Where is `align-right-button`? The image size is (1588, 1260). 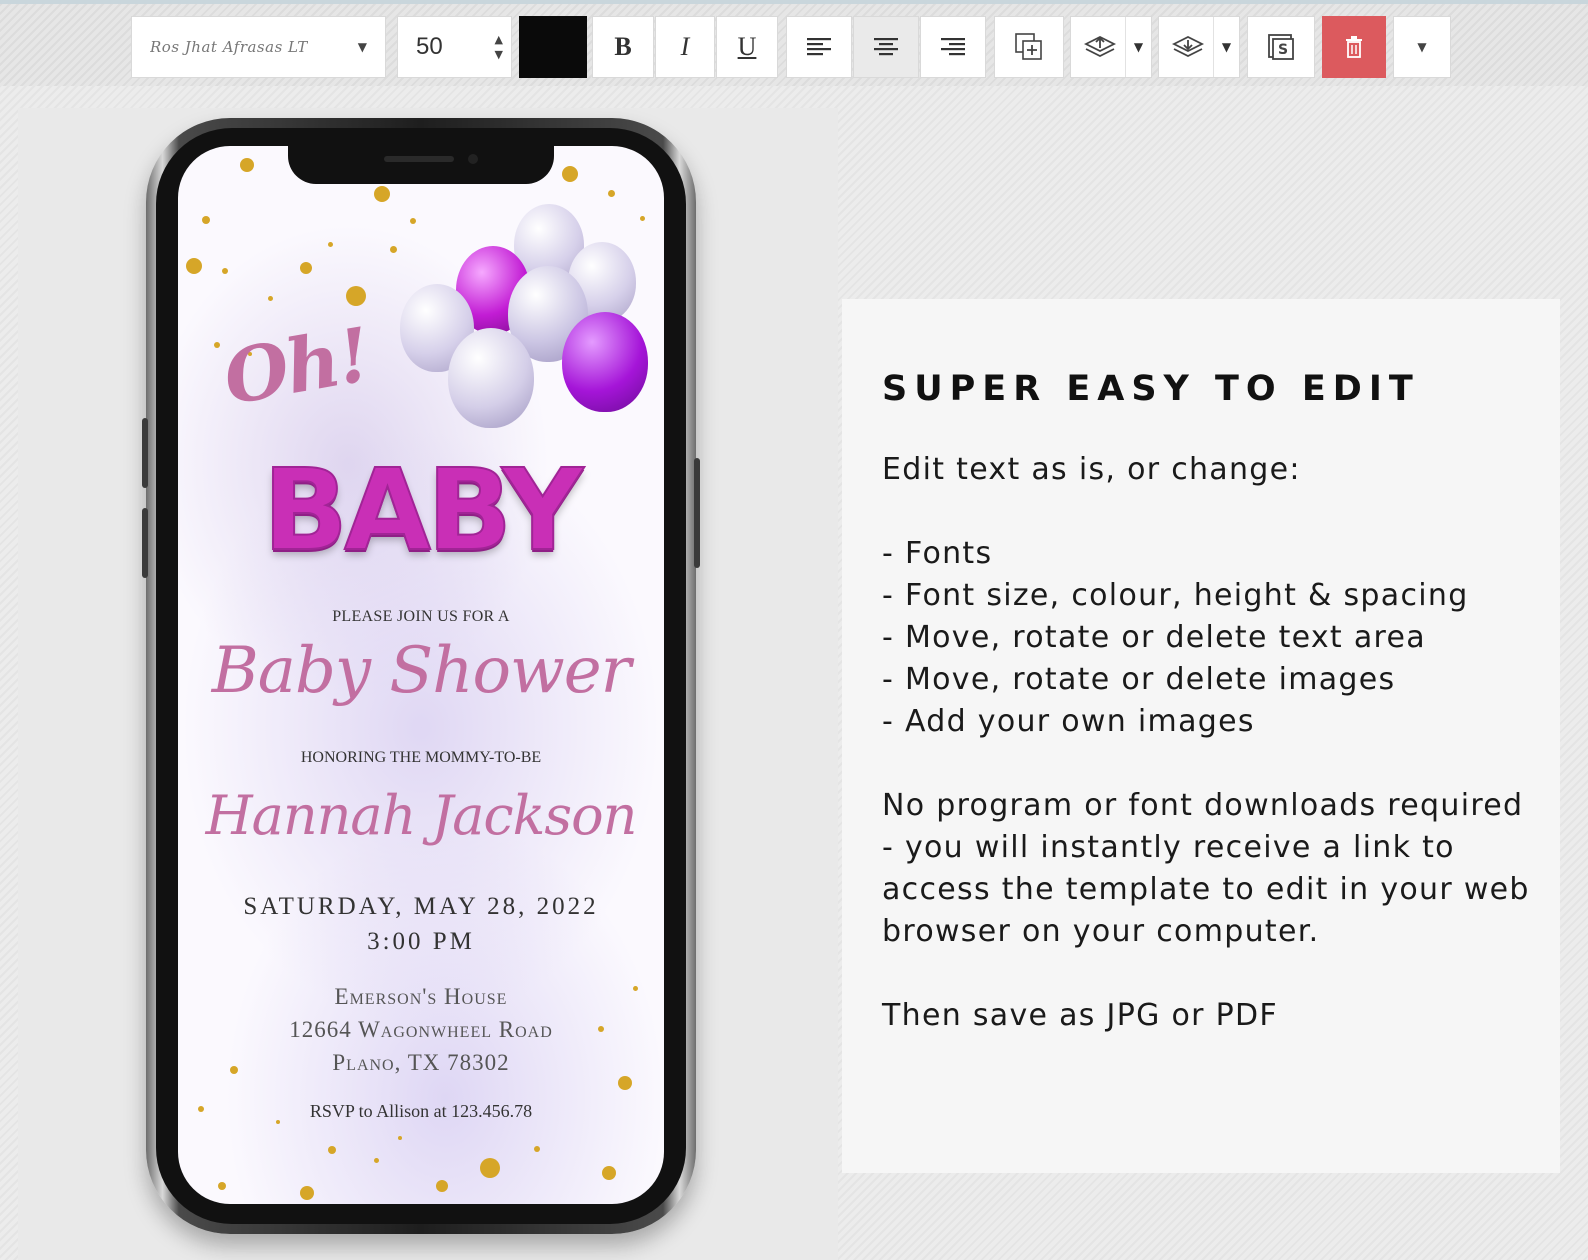
align-right-button is located at coordinates (953, 47).